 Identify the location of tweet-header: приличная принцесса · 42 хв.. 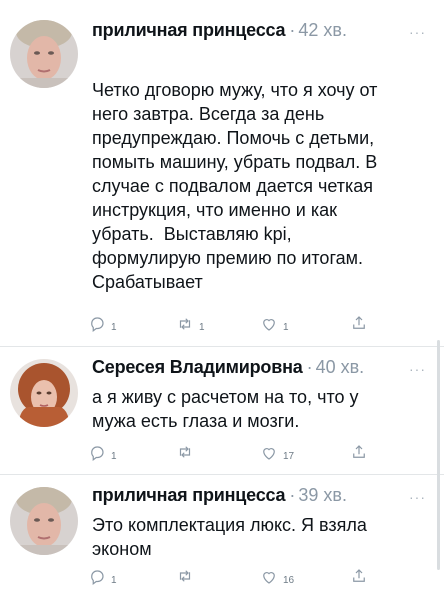
(219, 32).